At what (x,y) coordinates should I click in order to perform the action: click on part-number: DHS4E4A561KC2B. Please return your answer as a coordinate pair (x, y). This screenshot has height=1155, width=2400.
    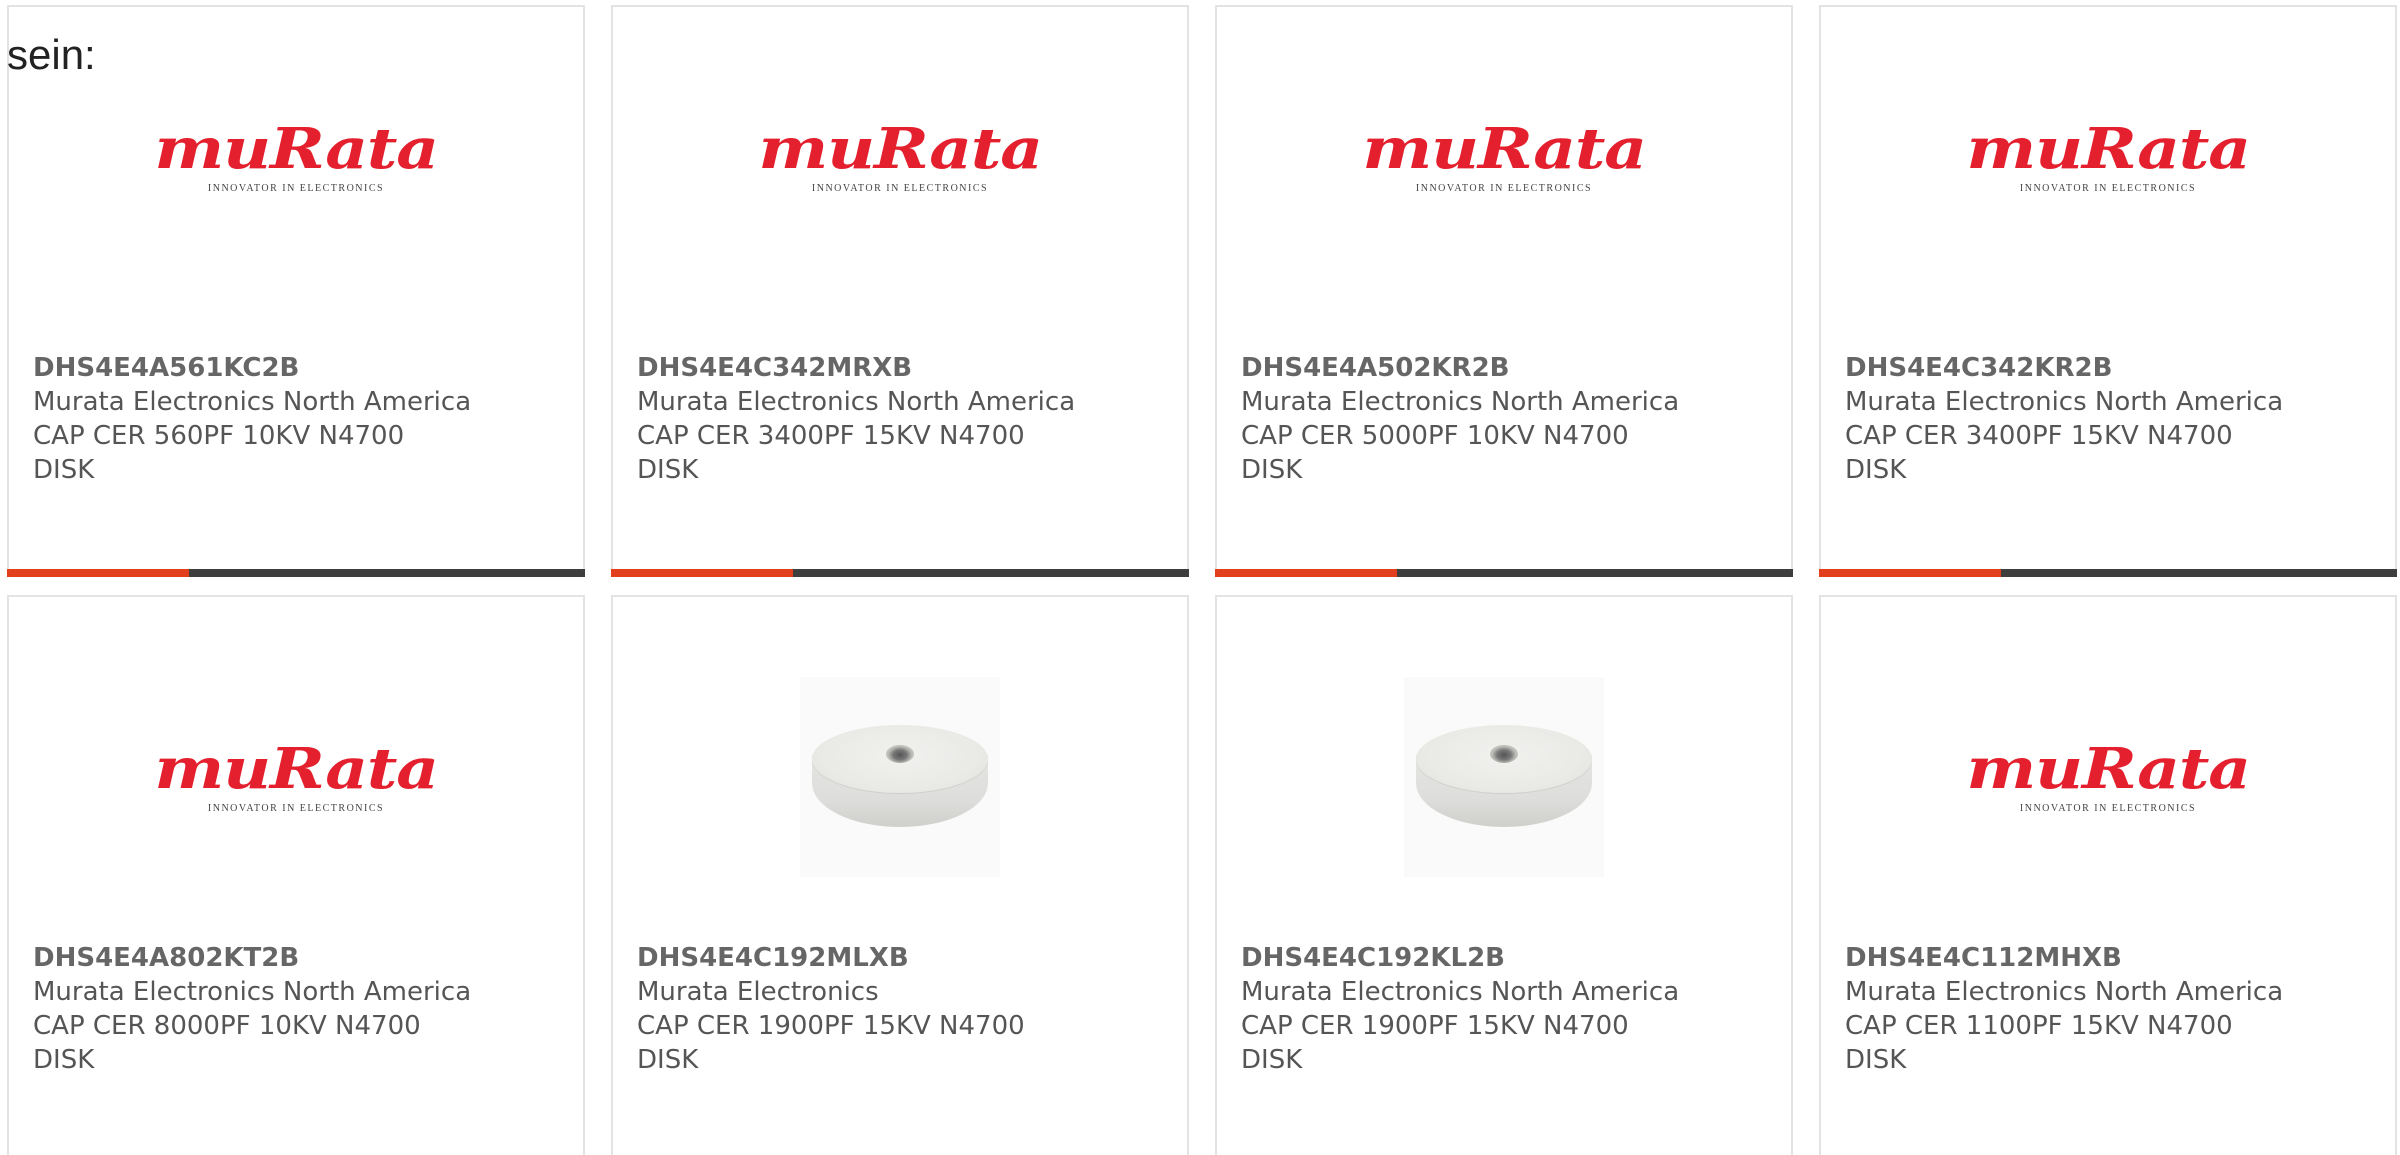
    Looking at the image, I should click on (296, 368).